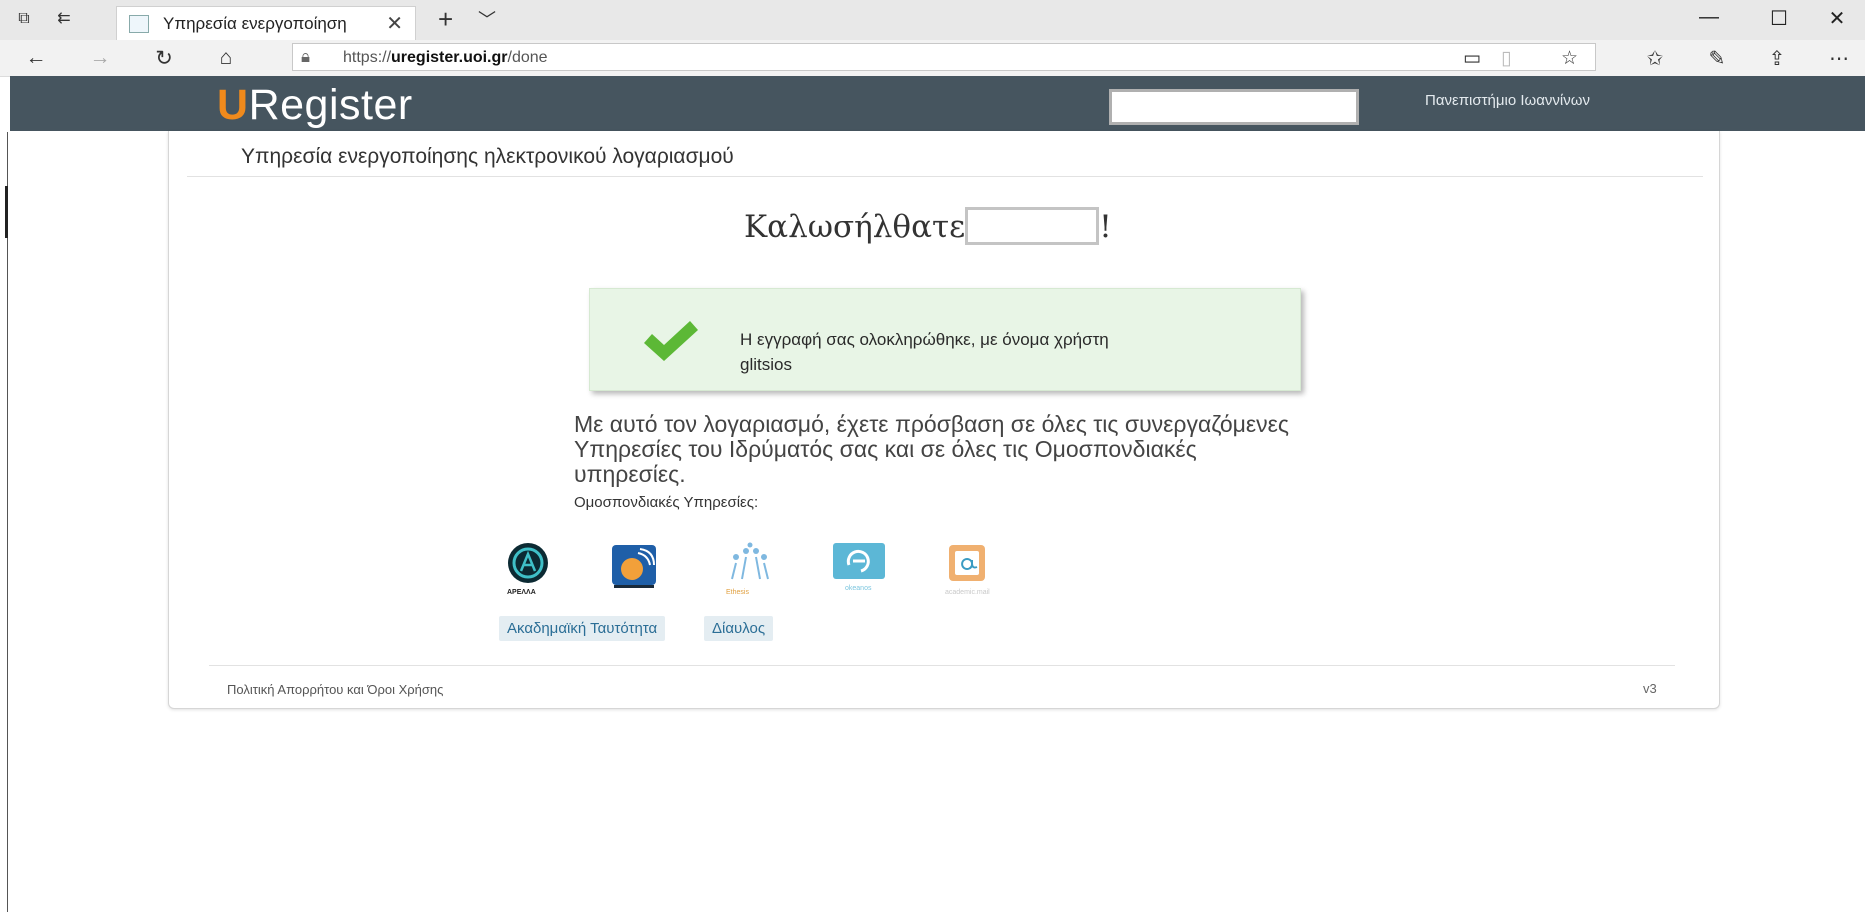  What do you see at coordinates (967, 592) in the screenshot?
I see `academic-mail-caption: academic.mail` at bounding box center [967, 592].